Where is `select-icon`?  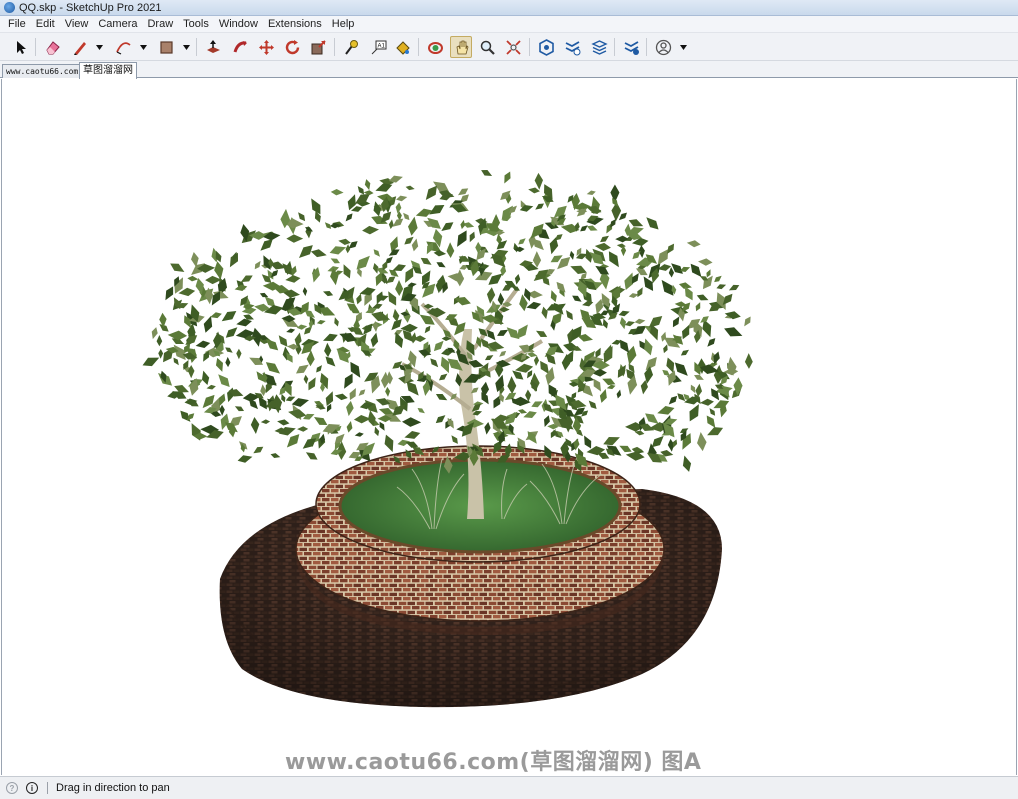
select-icon is located at coordinates (21, 47).